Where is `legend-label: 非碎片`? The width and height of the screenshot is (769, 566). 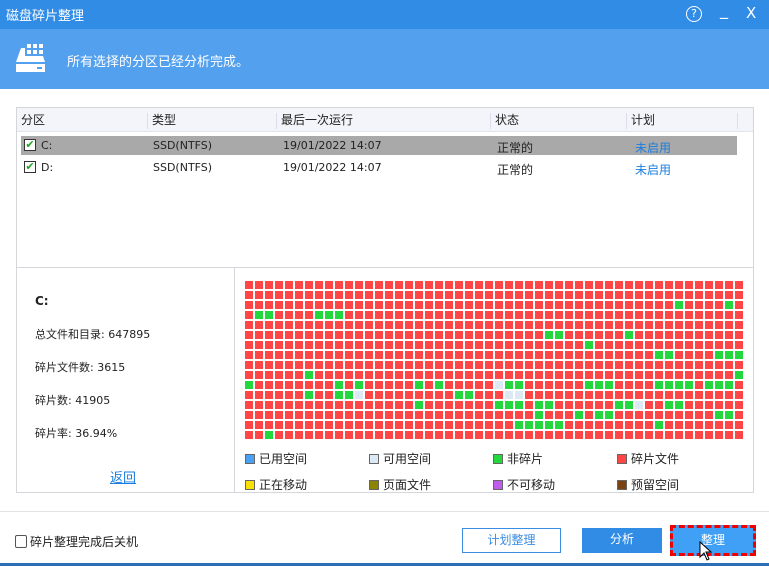
legend-label: 非碎片 is located at coordinates (525, 459).